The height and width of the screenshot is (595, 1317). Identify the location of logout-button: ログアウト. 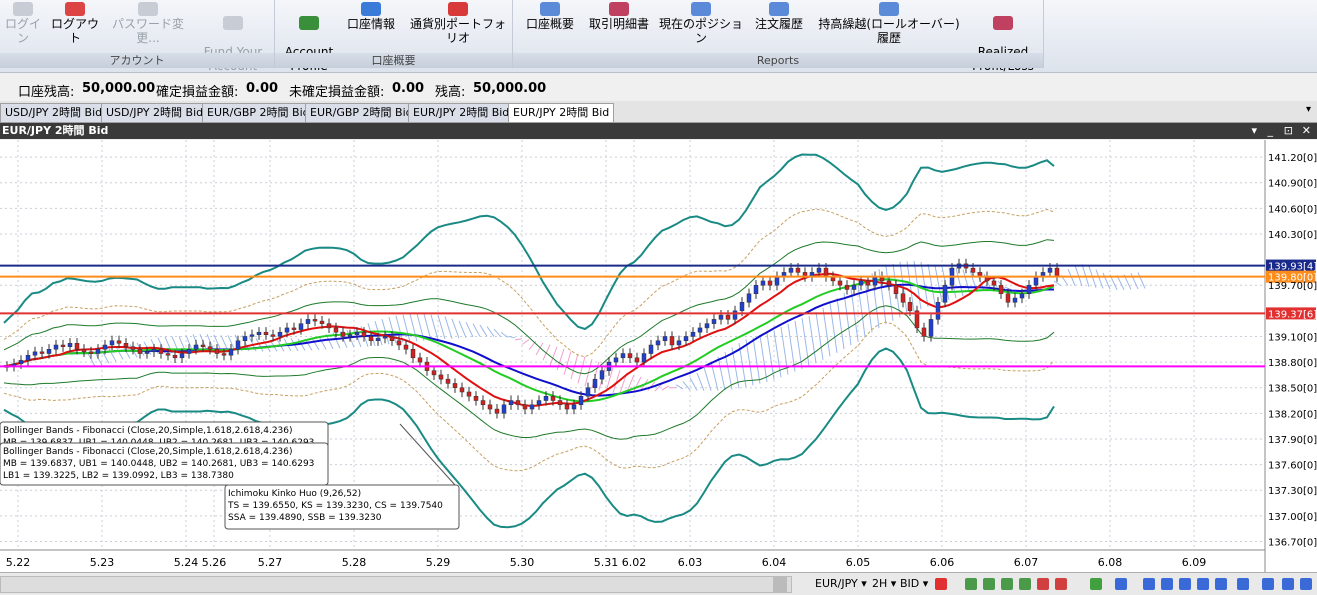
(75, 26).